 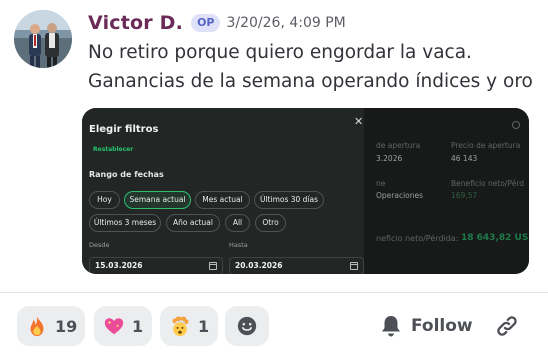 What do you see at coordinates (206, 23) in the screenshot?
I see `op-badge: OP` at bounding box center [206, 23].